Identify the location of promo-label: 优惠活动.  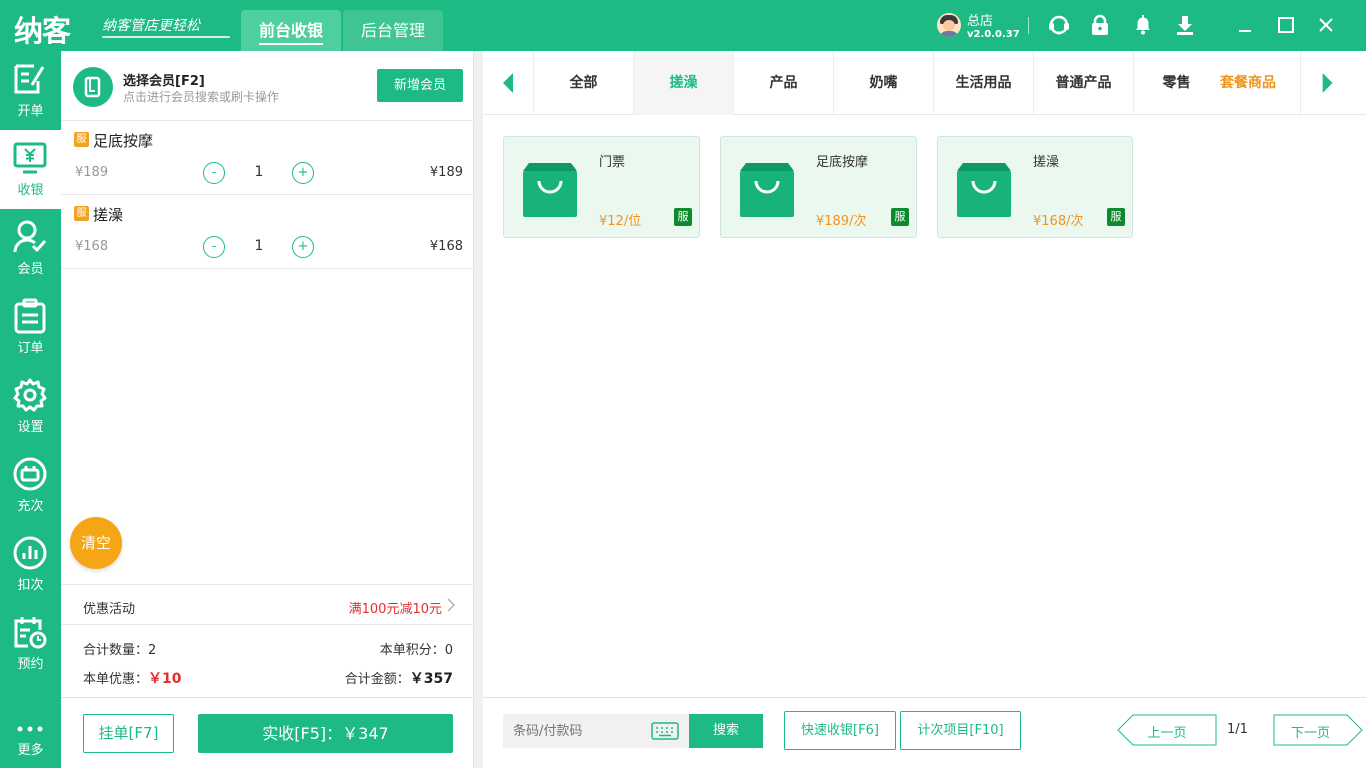
(109, 609).